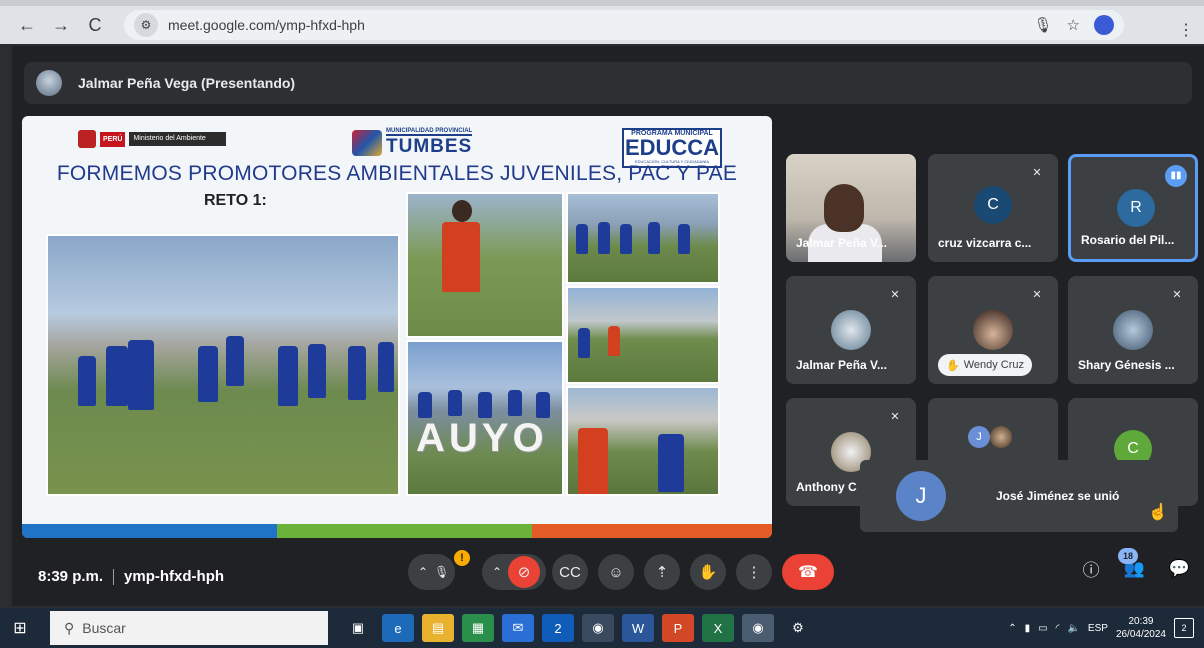 Image resolution: width=1204 pixels, height=648 pixels. Describe the element at coordinates (1158, 512) in the screenshot. I see `hand-cursor-icon: ☝` at that location.